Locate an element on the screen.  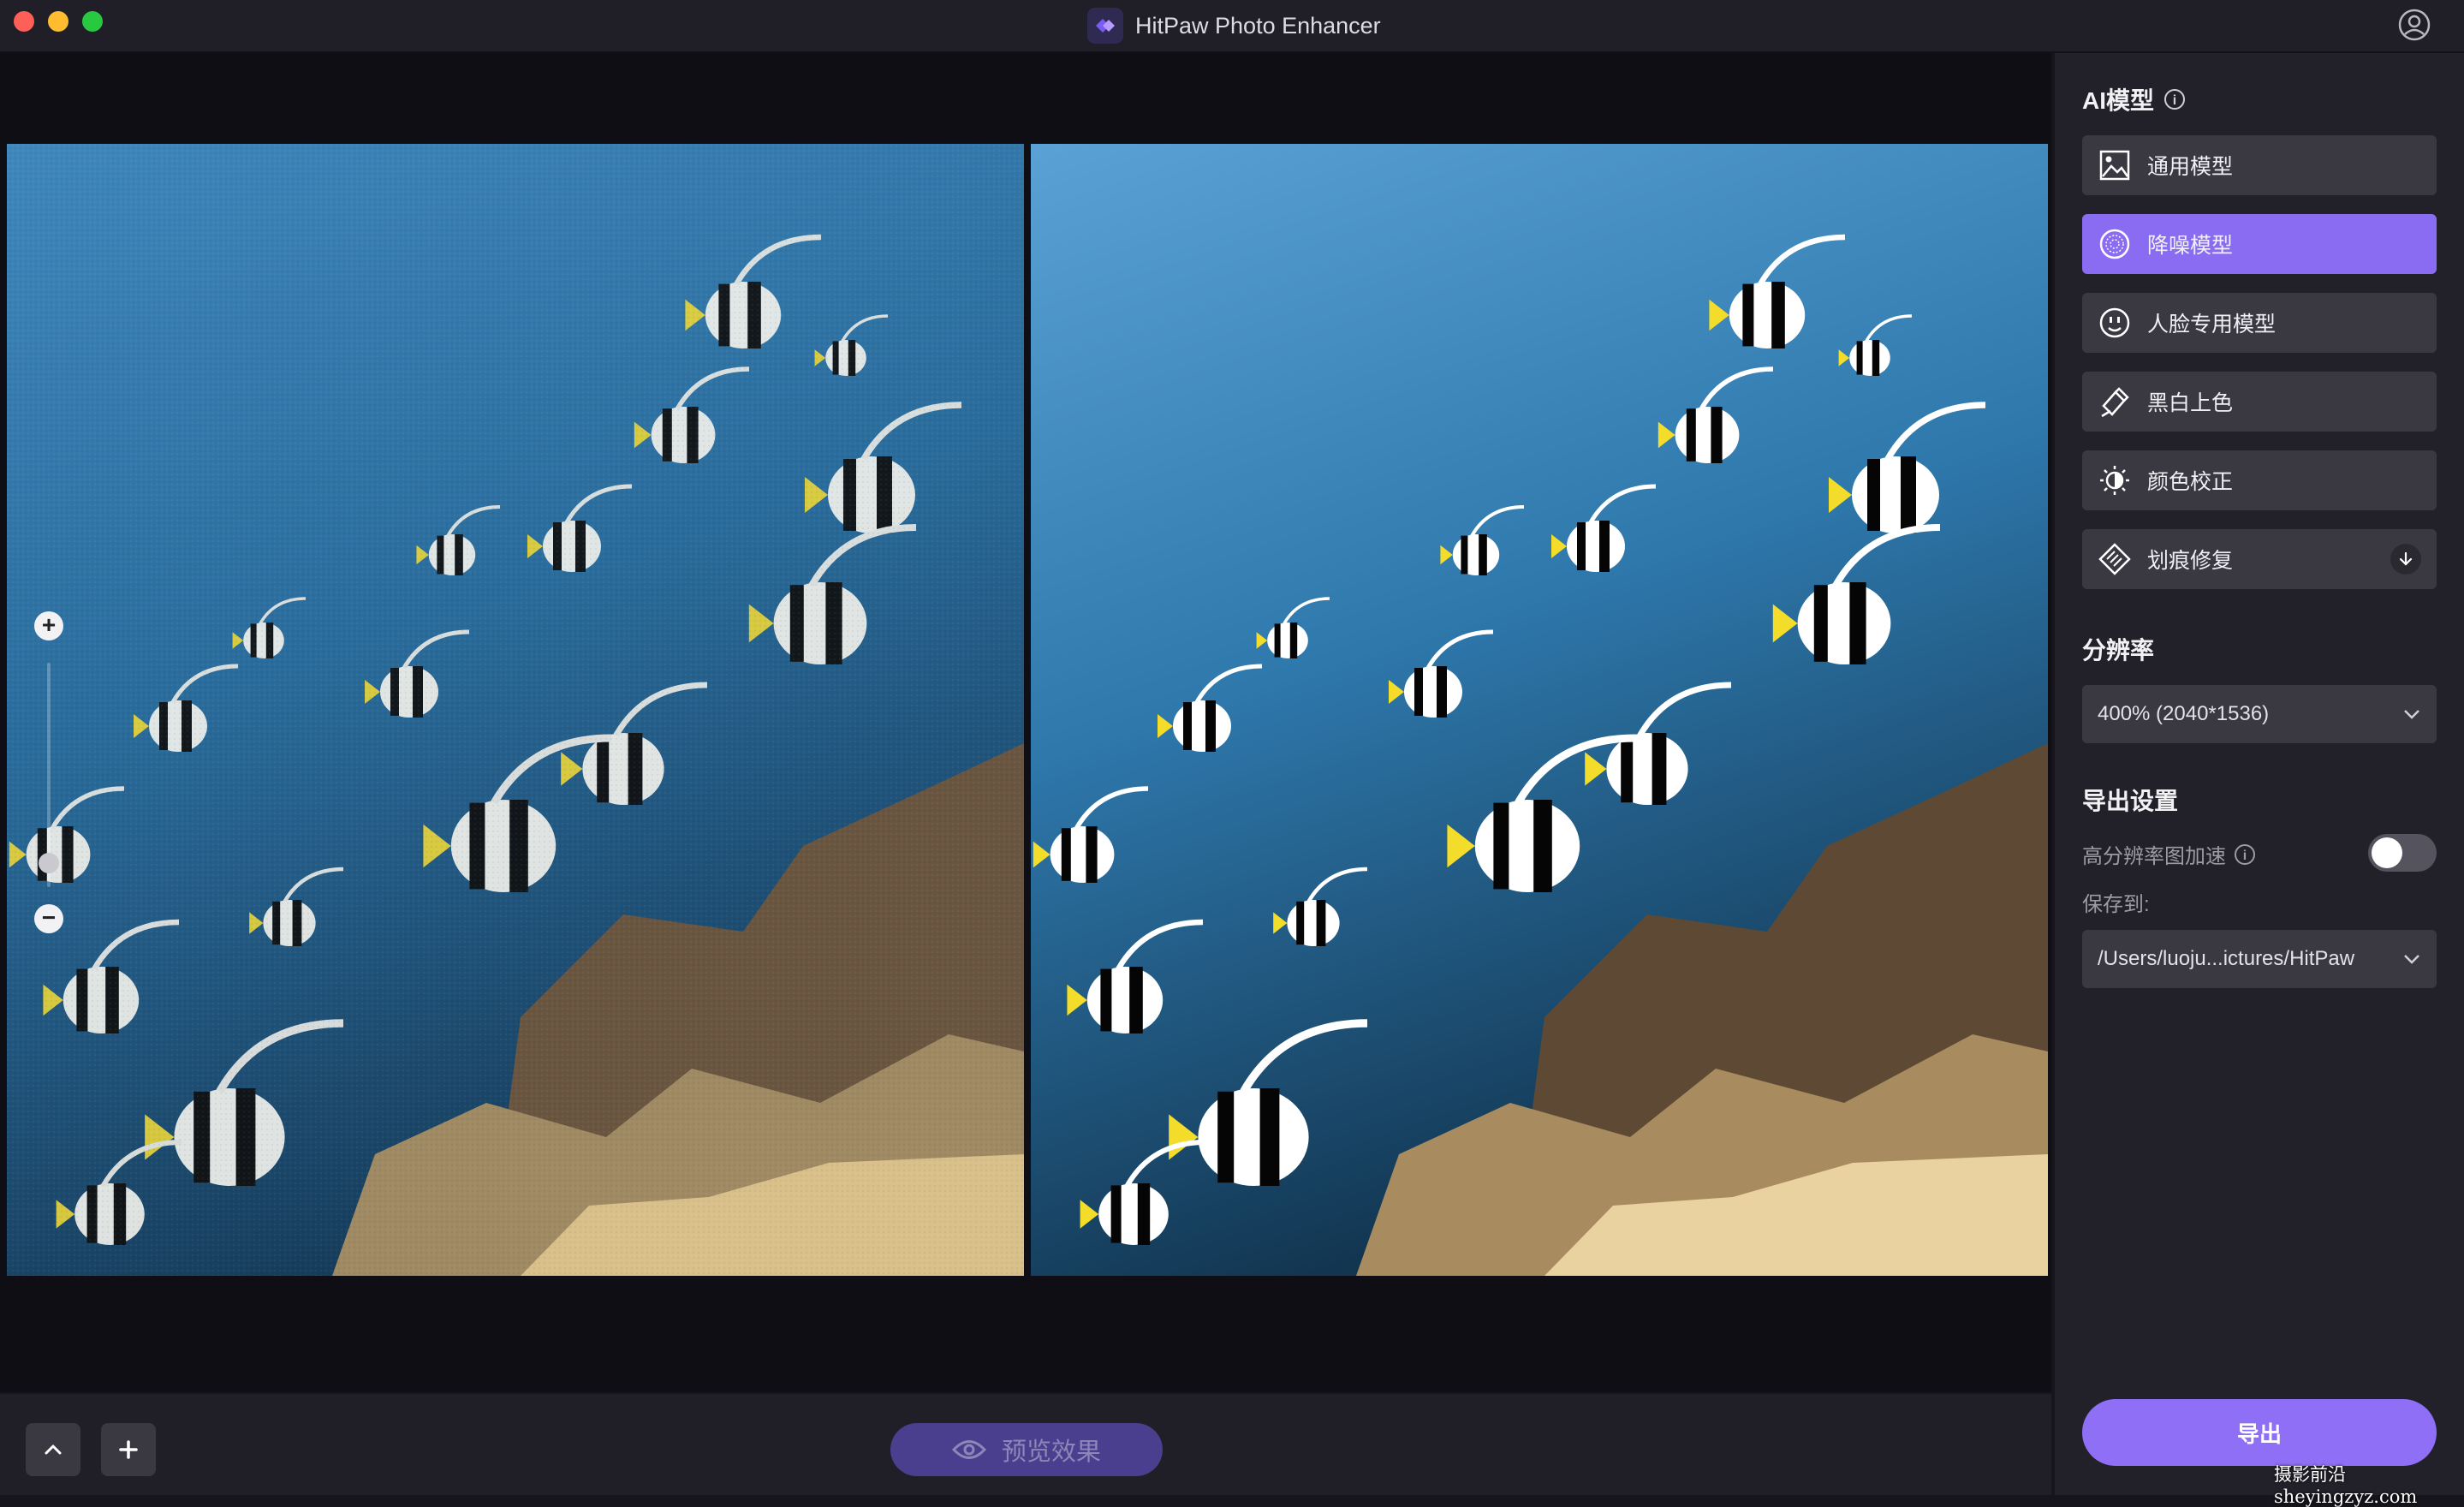
model-color-correction: 颜色校正 is located at coordinates (2259, 480).